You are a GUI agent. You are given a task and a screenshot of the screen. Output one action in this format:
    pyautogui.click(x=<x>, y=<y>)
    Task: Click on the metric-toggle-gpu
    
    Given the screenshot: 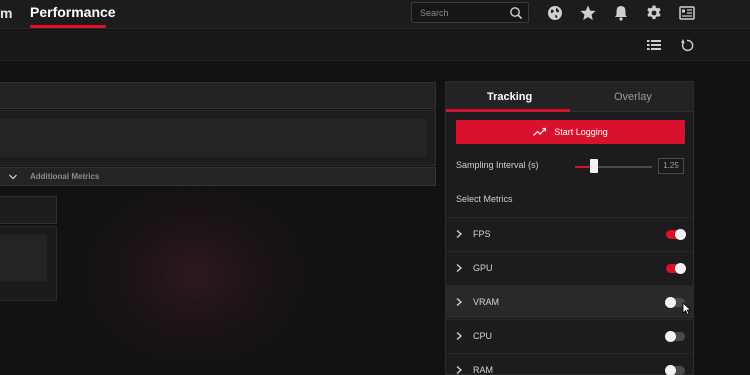 What is the action you would take?
    pyautogui.click(x=676, y=268)
    